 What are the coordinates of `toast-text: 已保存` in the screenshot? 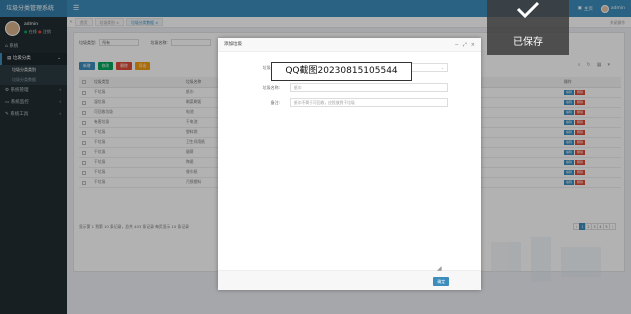 It's located at (528, 42).